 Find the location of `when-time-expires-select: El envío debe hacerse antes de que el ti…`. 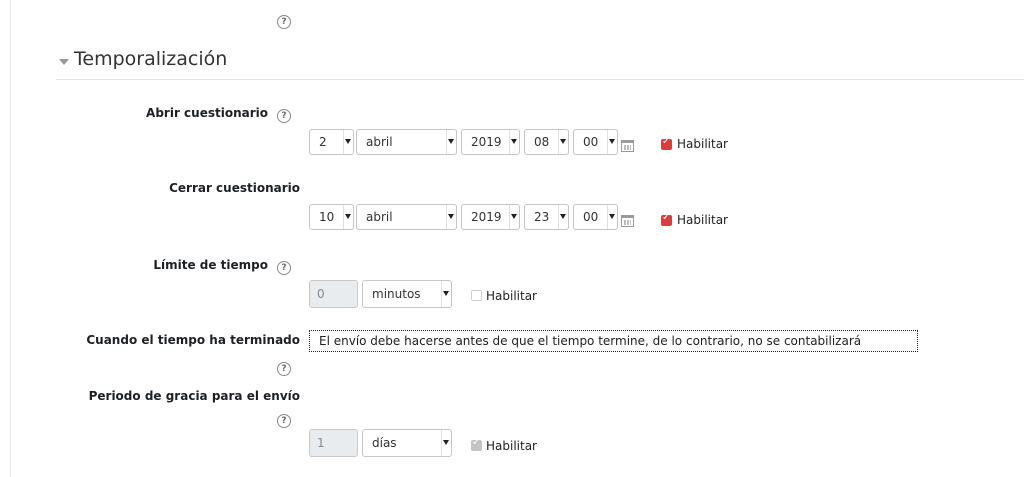

when-time-expires-select: El envío debe hacerse antes de que el ti… is located at coordinates (613, 341).